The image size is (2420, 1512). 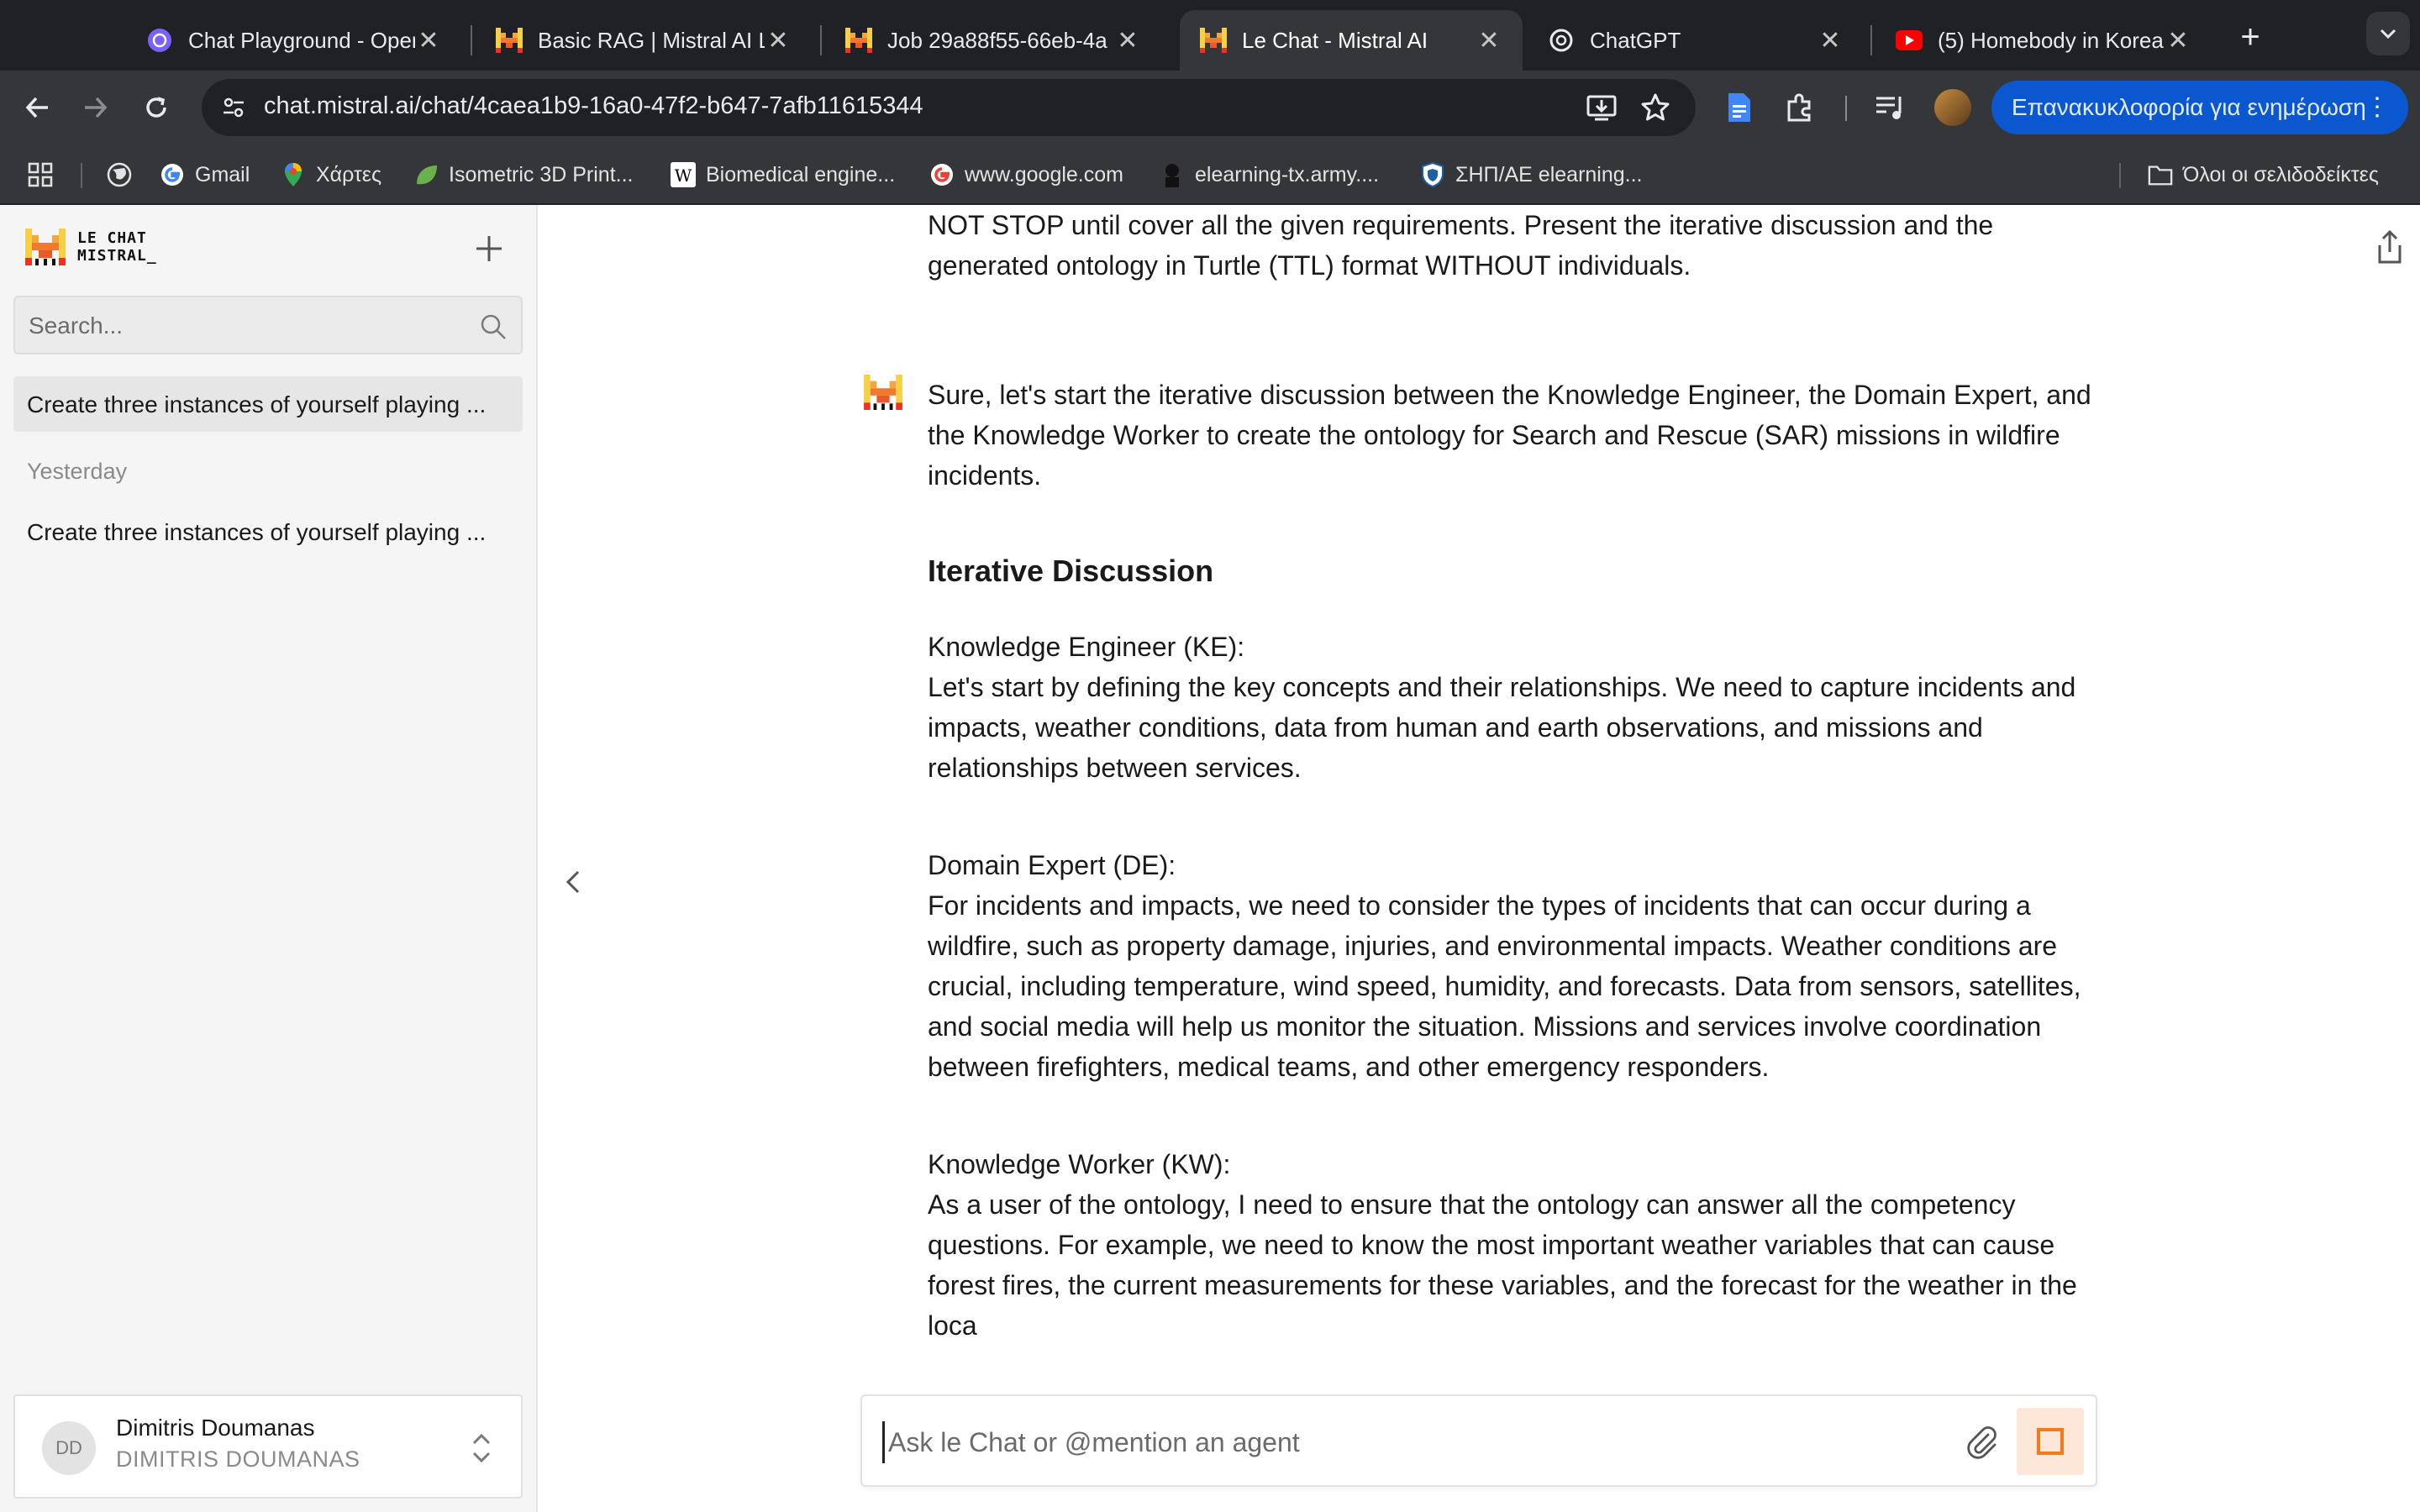 What do you see at coordinates (248, 325) in the screenshot?
I see `search-input` at bounding box center [248, 325].